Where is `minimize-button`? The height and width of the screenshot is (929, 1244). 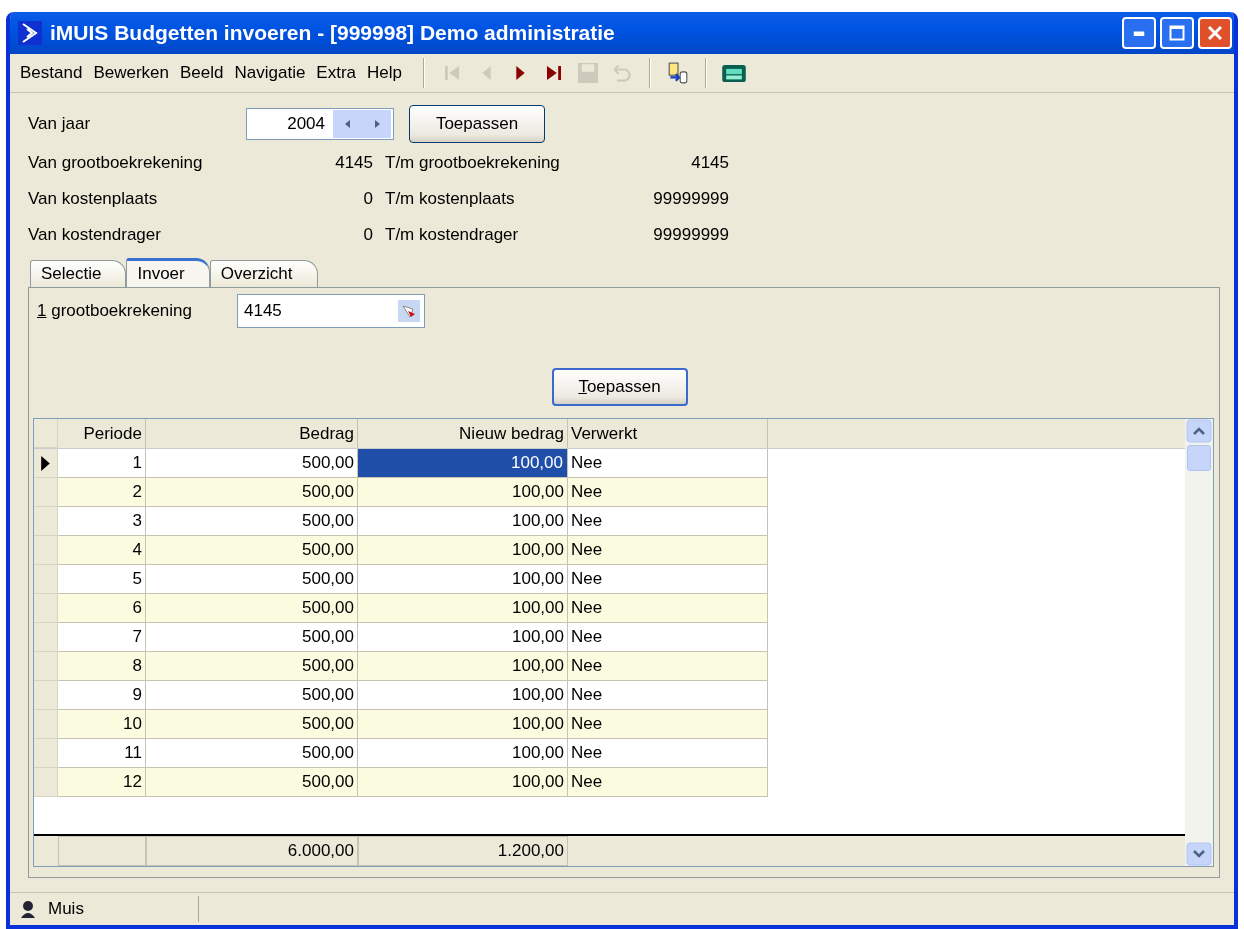
minimize-button is located at coordinates (1139, 33).